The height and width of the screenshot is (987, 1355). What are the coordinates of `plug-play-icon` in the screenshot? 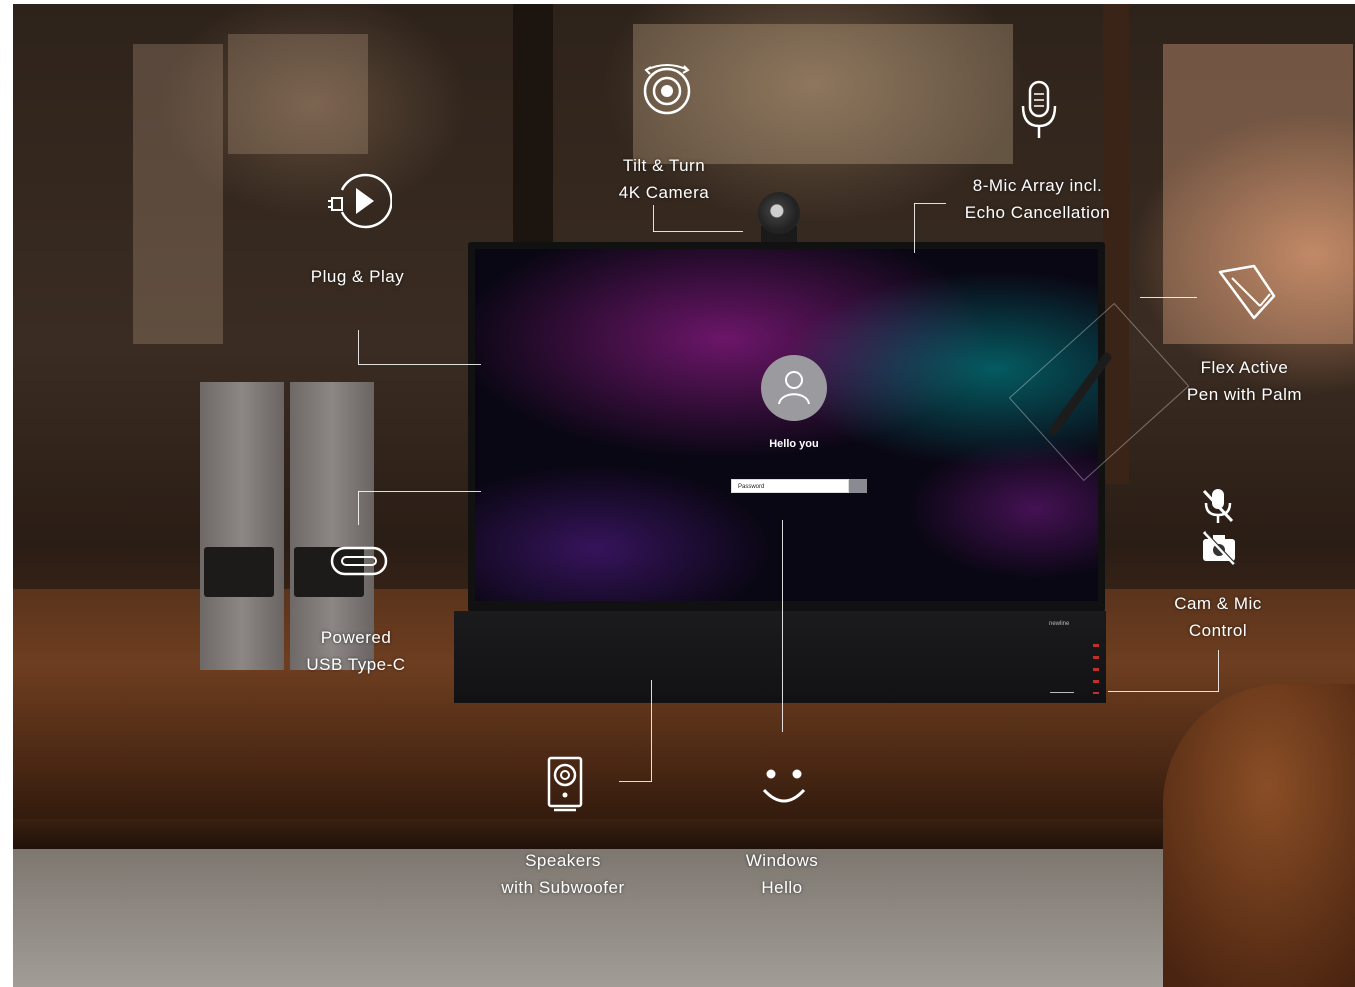 It's located at (360, 201).